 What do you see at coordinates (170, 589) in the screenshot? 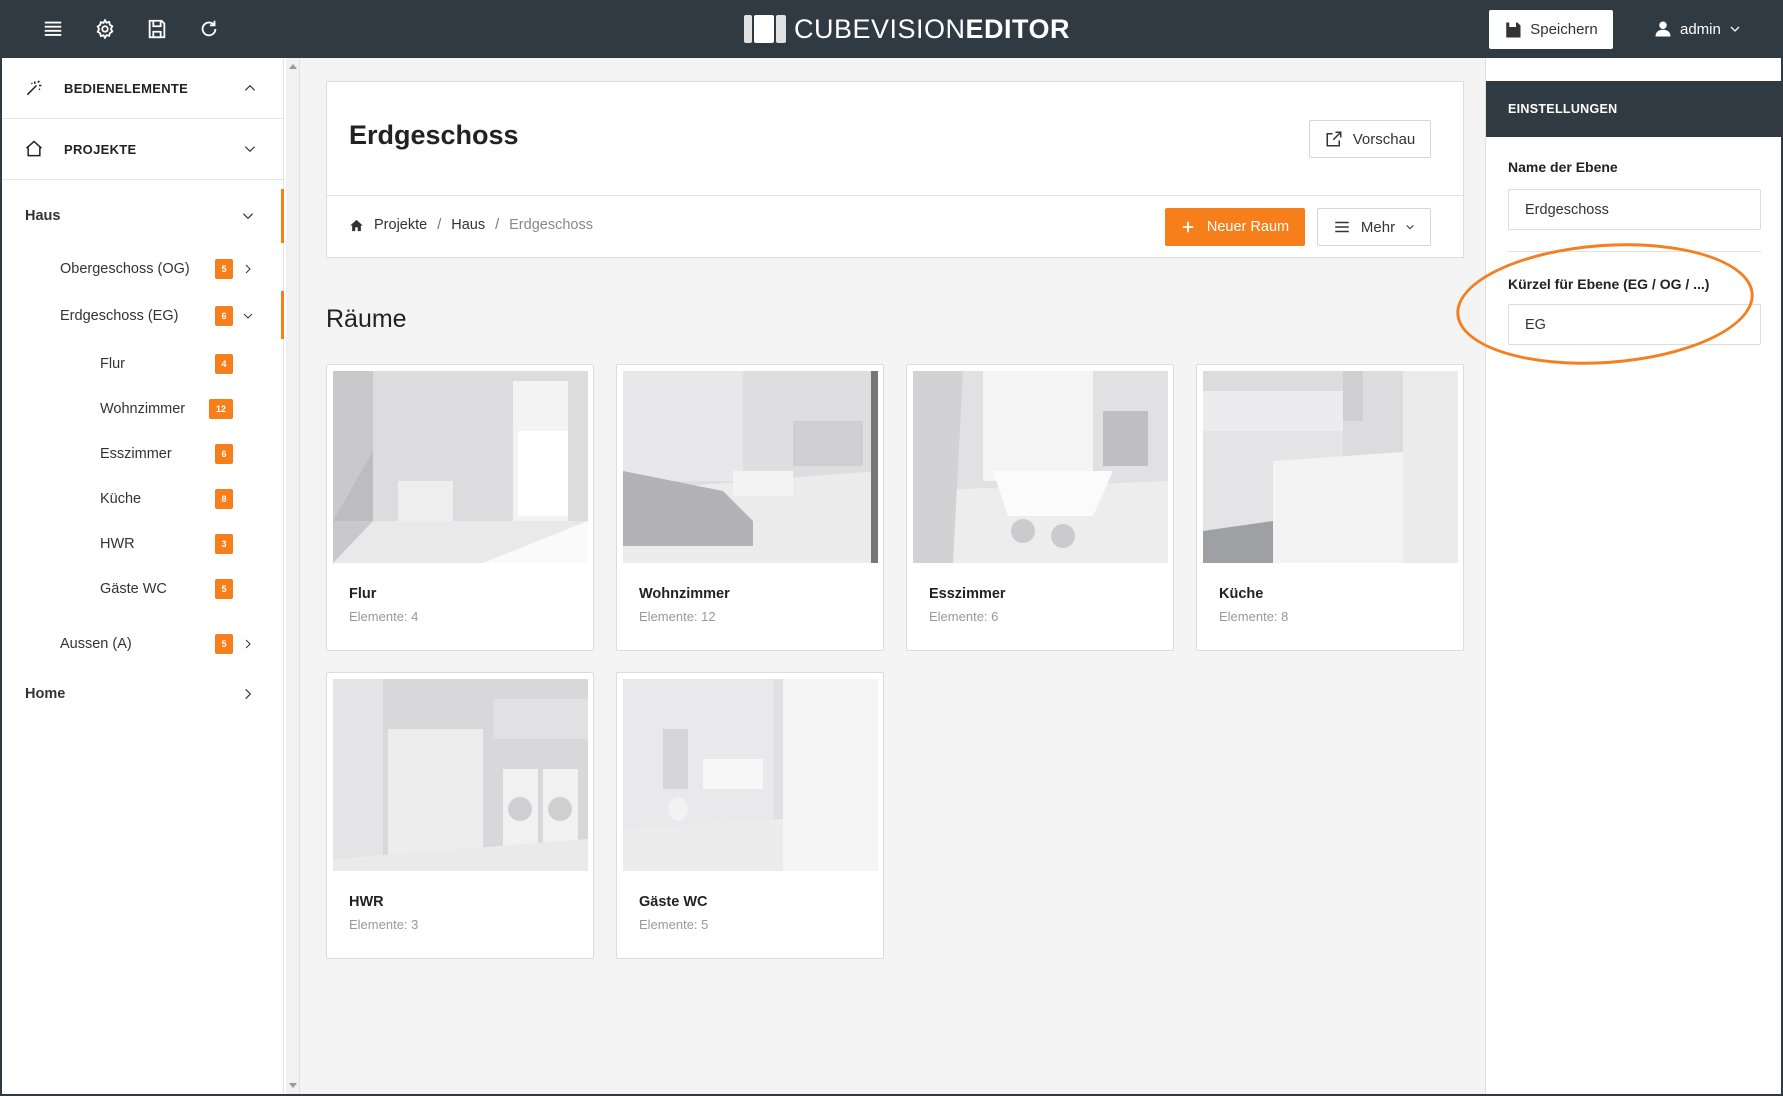
I see `sidebar-item-gaeste-wc: Gäste WC 5` at bounding box center [170, 589].